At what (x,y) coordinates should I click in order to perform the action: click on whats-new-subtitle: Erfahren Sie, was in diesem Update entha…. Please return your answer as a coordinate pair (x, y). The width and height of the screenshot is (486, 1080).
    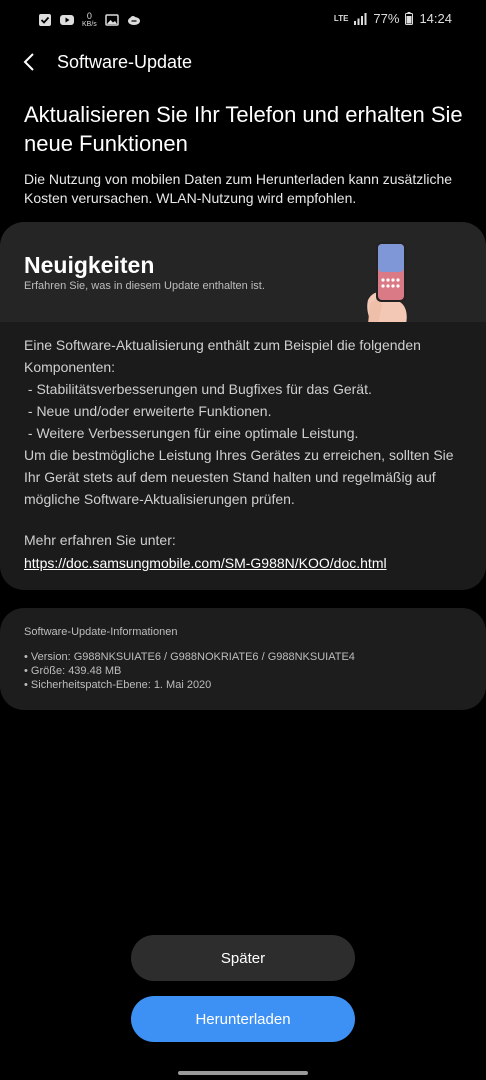
    Looking at the image, I should click on (144, 286).